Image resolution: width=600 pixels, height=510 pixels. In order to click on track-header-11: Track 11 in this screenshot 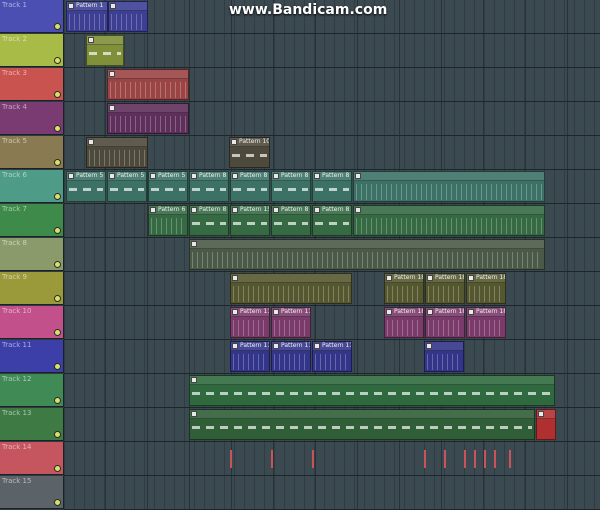, I will do `click(32, 356)`.